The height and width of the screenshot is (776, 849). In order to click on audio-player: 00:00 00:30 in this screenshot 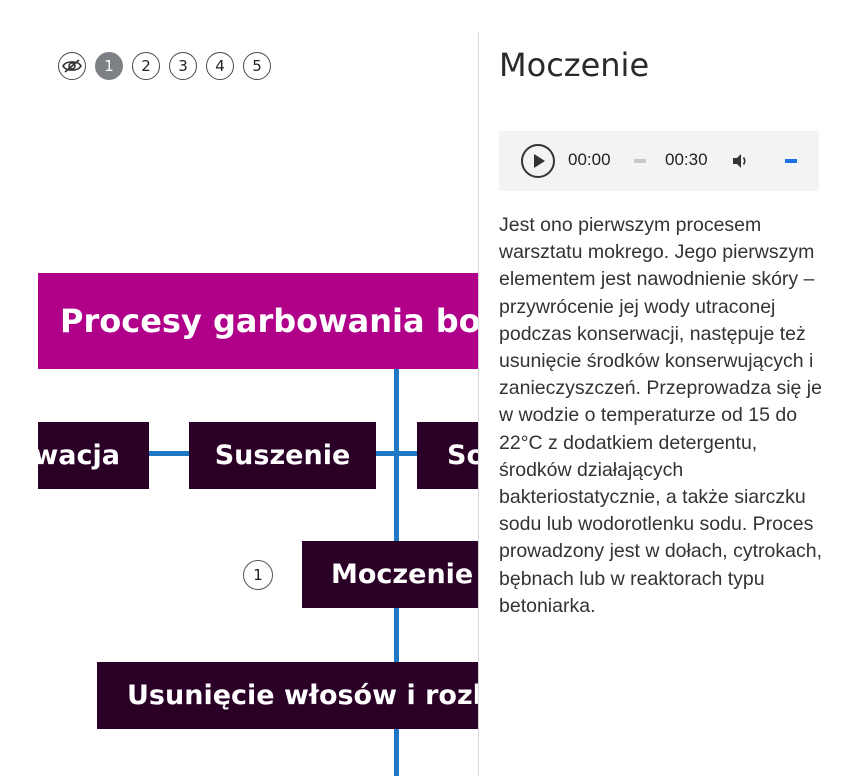, I will do `click(659, 161)`.